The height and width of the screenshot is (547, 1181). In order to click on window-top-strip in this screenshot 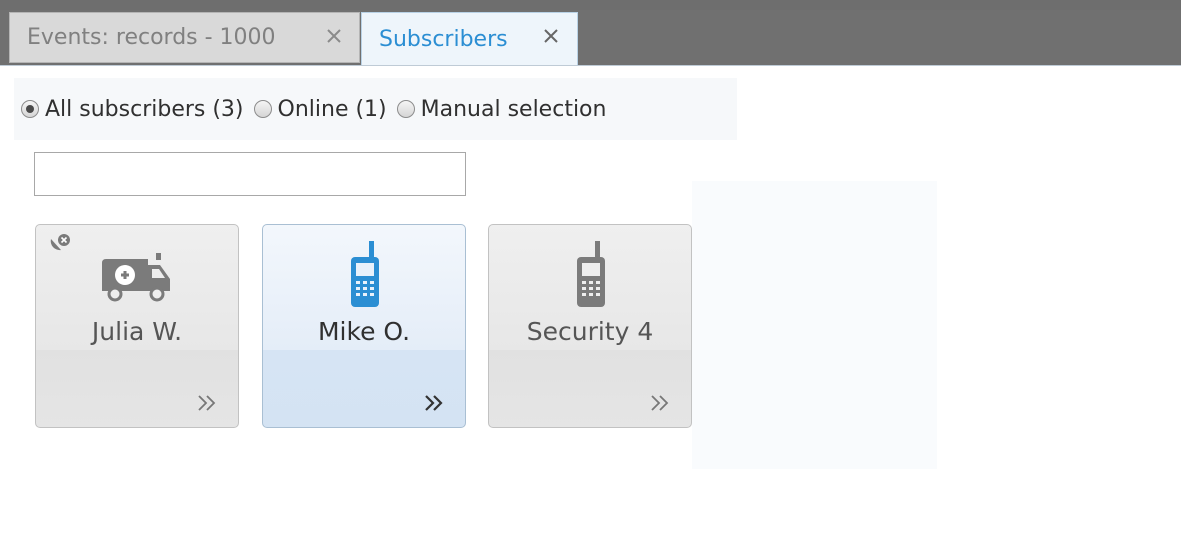, I will do `click(590, 5)`.